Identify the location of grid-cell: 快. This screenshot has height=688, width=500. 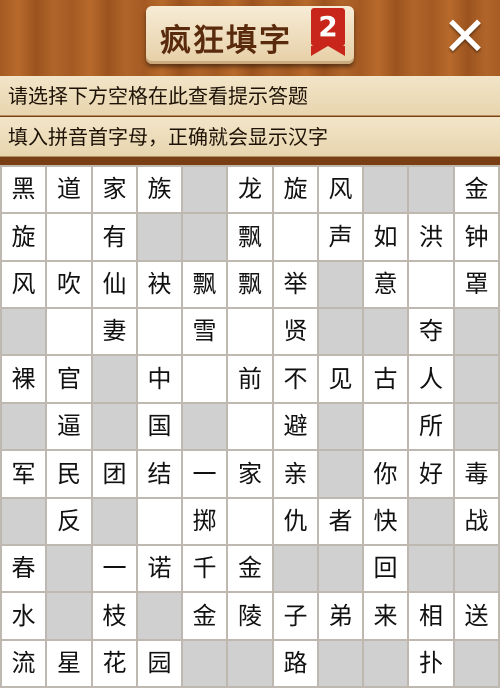
(385, 521).